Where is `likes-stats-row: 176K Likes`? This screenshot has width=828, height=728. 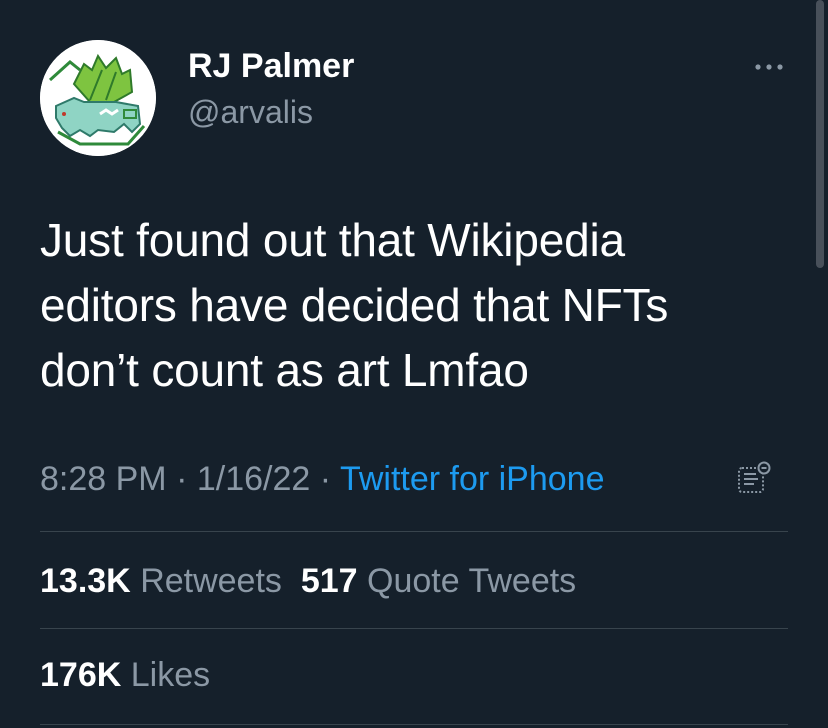 likes-stats-row: 176K Likes is located at coordinates (125, 675).